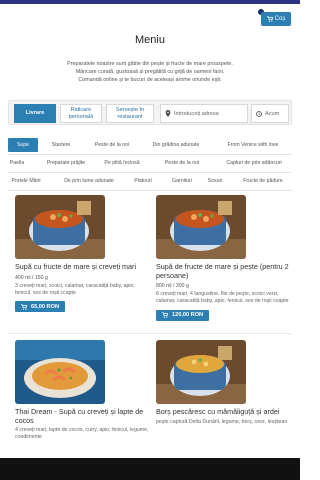 The image size is (320, 480). What do you see at coordinates (150, 40) in the screenshot?
I see `page-title: Meniu` at bounding box center [150, 40].